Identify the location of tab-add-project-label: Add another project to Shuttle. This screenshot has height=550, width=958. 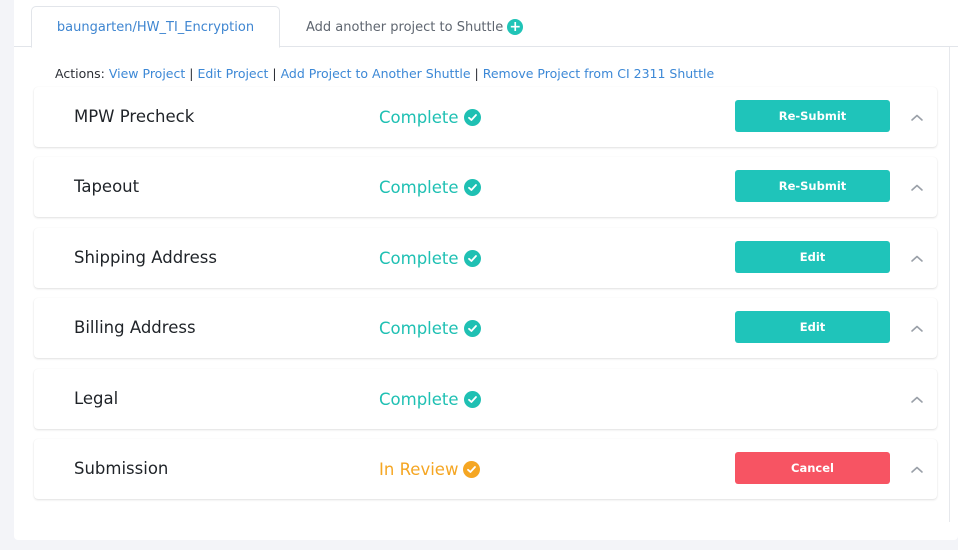
(405, 27).